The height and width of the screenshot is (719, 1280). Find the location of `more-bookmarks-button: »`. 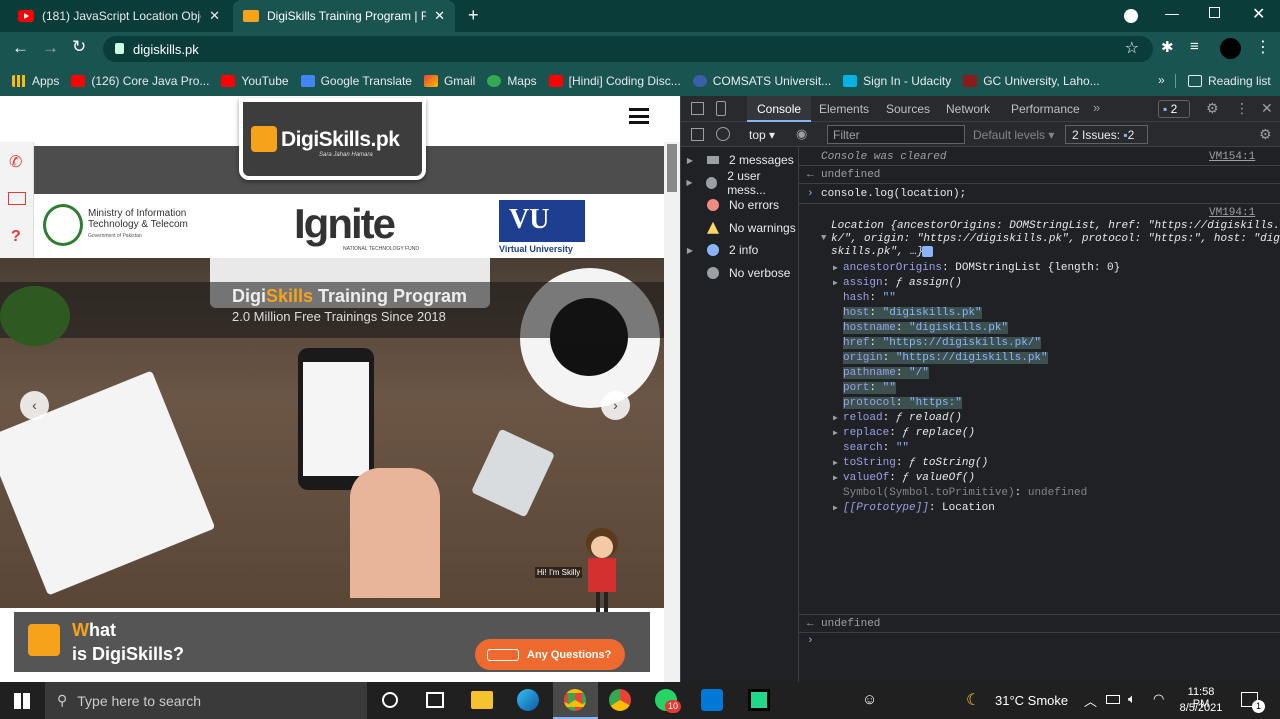

more-bookmarks-button: » is located at coordinates (1161, 80).